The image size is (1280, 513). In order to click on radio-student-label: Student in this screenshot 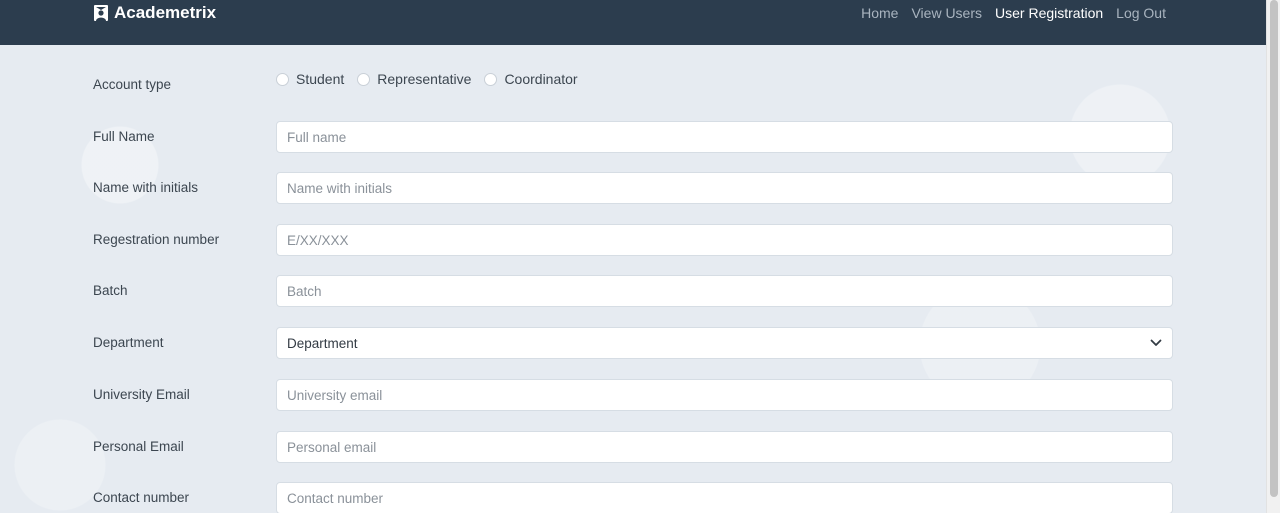, I will do `click(320, 79)`.